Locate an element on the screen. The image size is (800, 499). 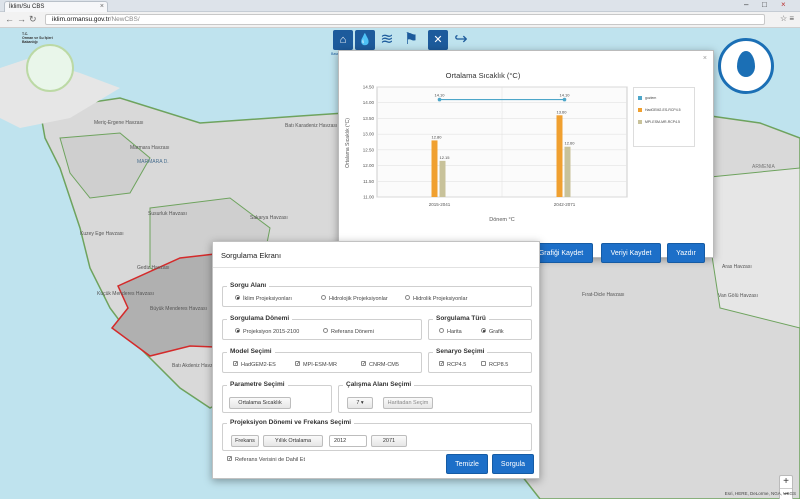
end-year-button: 2071 is located at coordinates (389, 441).